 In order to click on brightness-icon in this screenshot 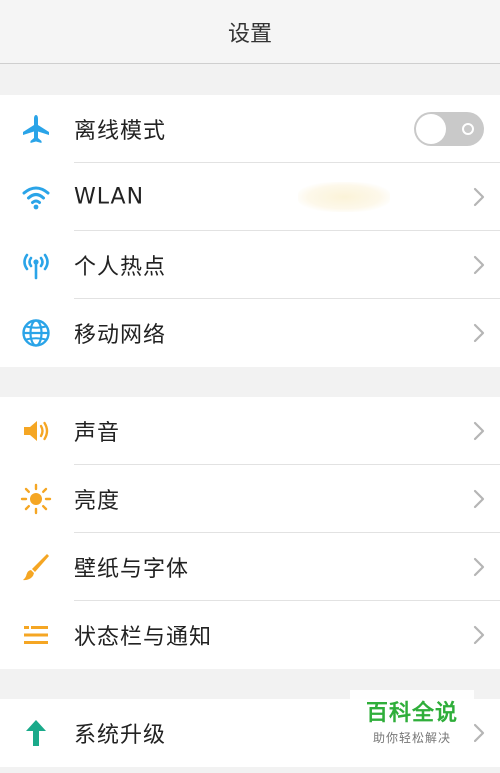, I will do `click(36, 499)`.